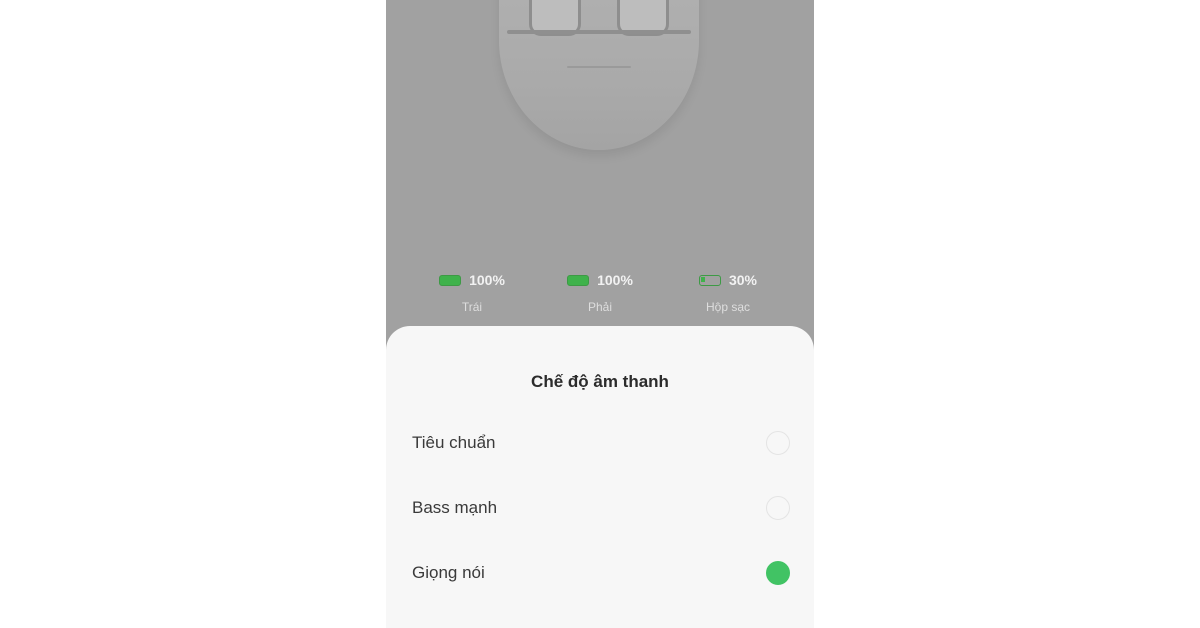 The height and width of the screenshot is (628, 1200). What do you see at coordinates (600, 307) in the screenshot?
I see `battery-right-label: Phải` at bounding box center [600, 307].